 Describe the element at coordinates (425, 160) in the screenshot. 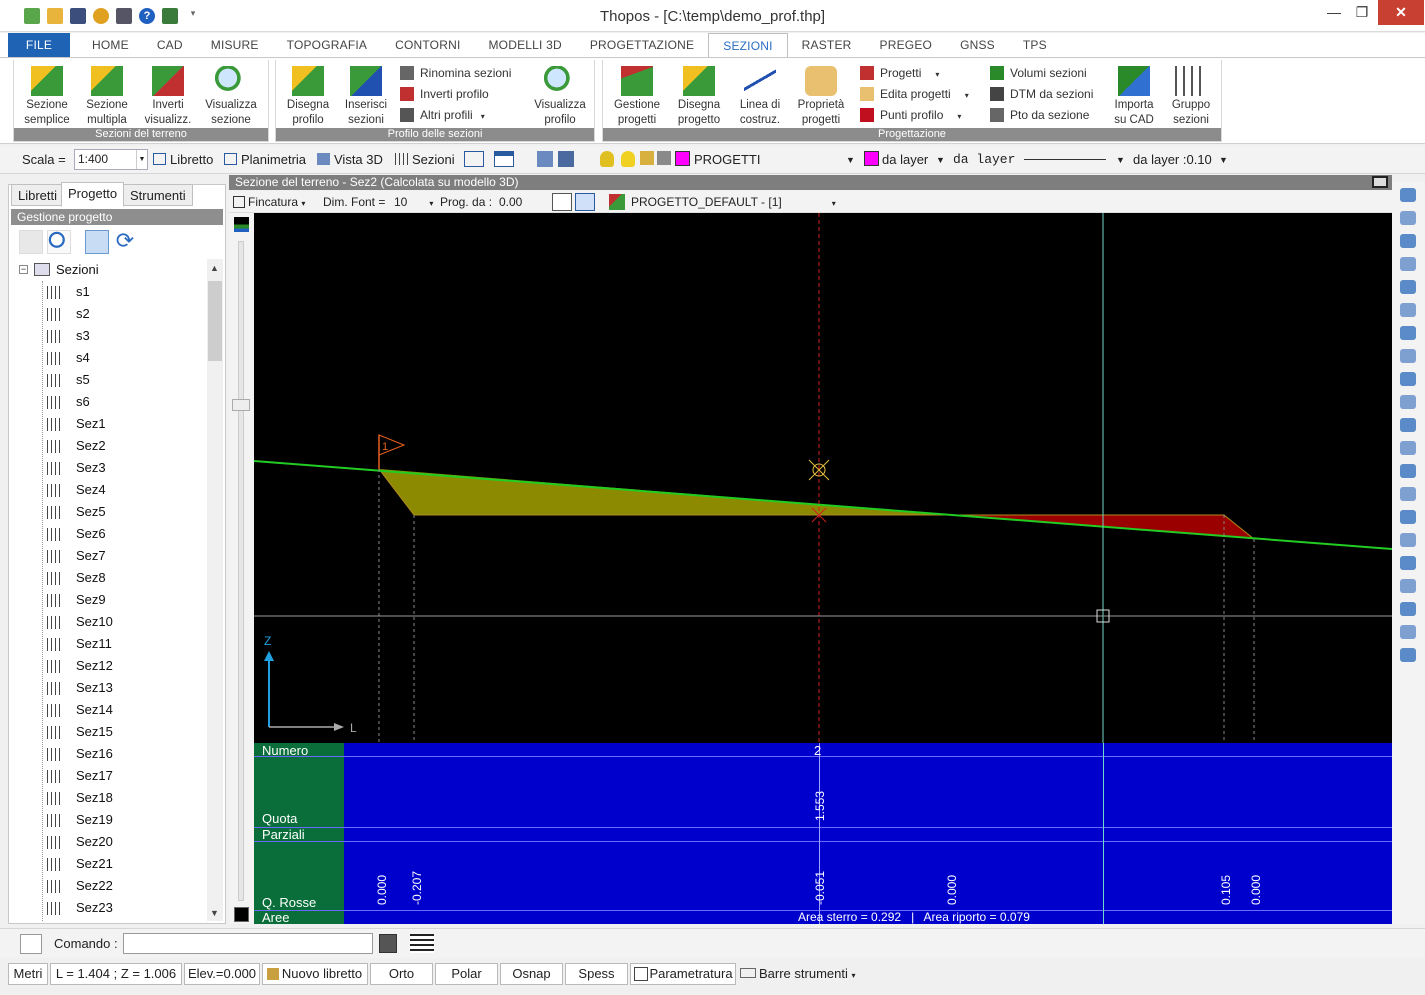

I see `sezioni-button: Sezioni` at that location.